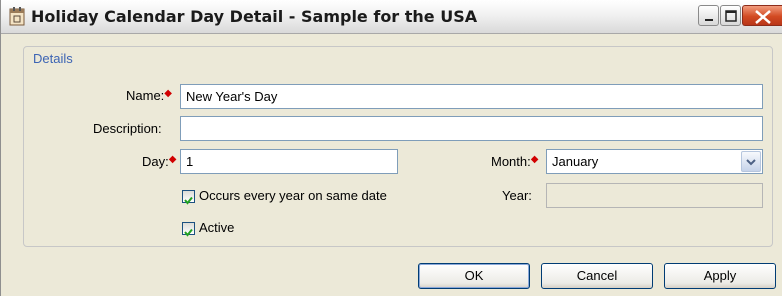 This screenshot has width=782, height=296. I want to click on calendar-icon, so click(17, 16).